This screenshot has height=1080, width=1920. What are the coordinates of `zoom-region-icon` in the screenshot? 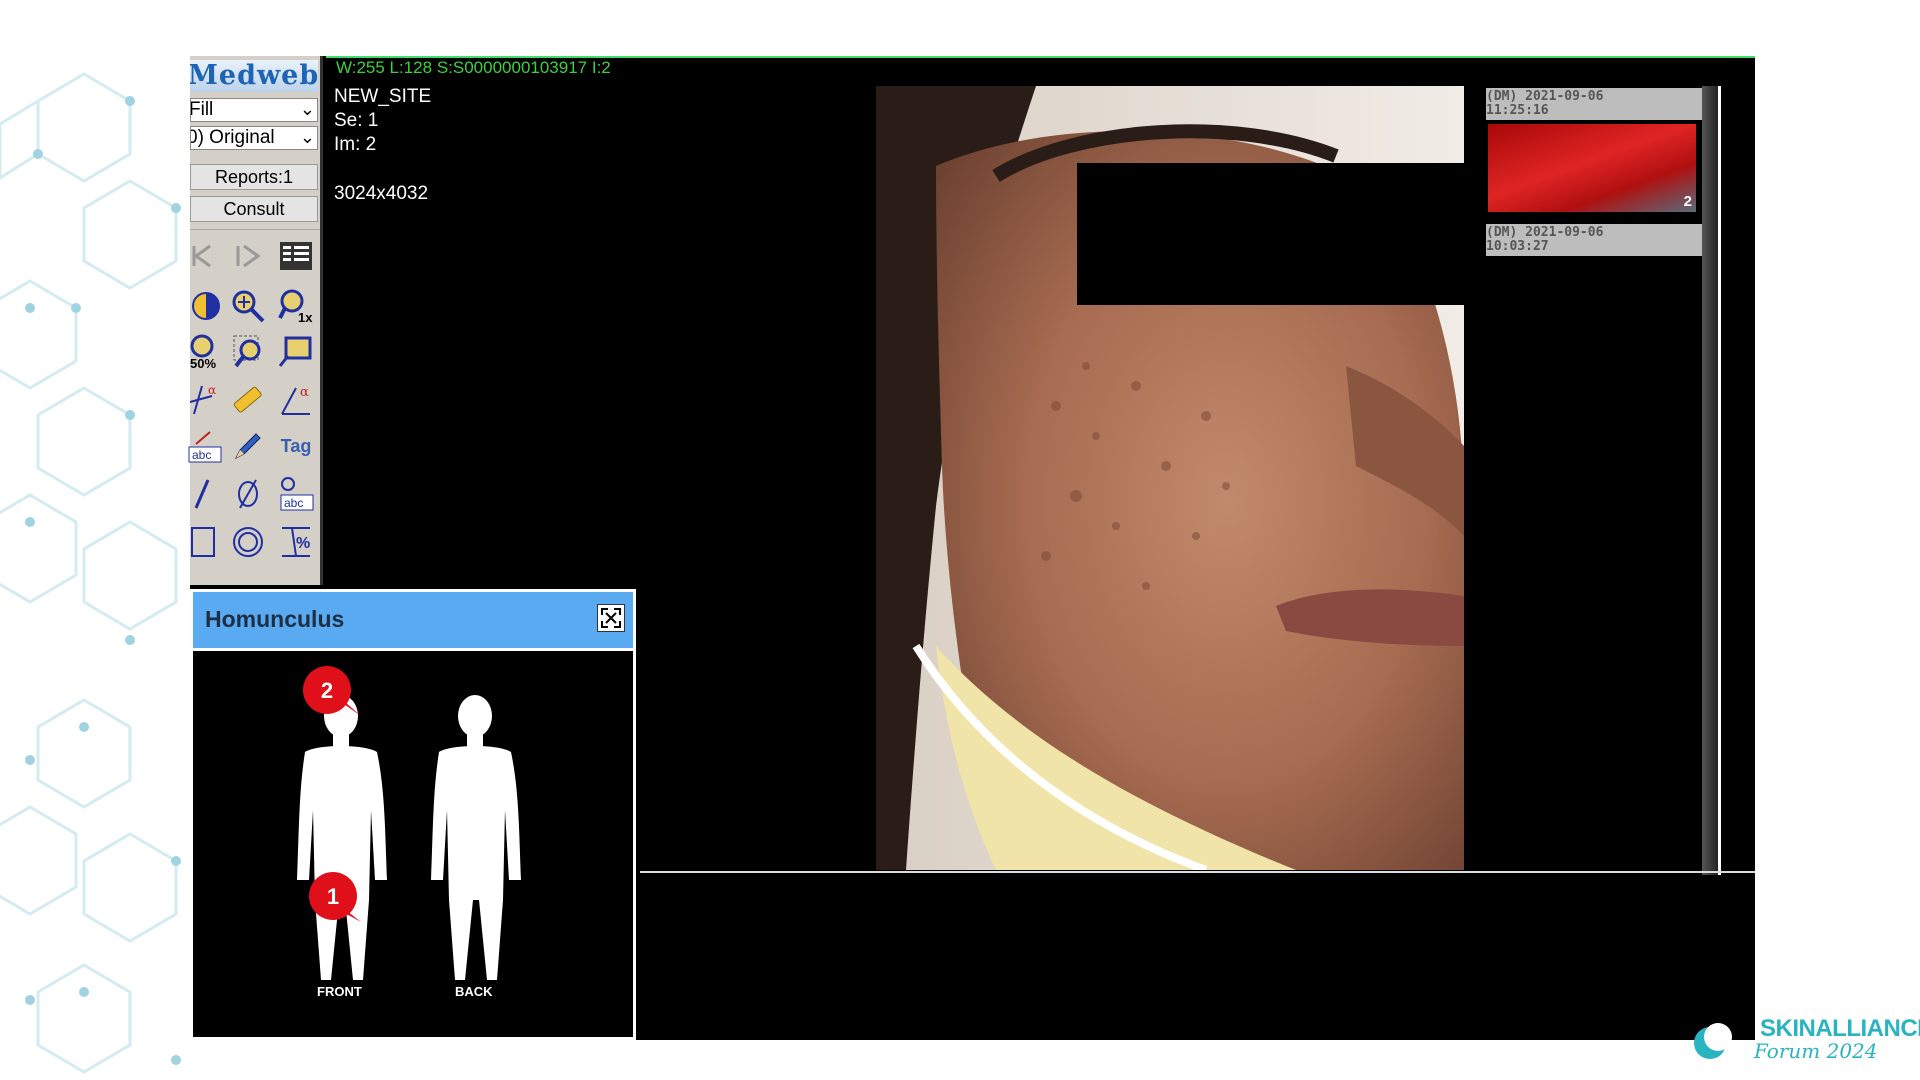 It's located at (250, 352).